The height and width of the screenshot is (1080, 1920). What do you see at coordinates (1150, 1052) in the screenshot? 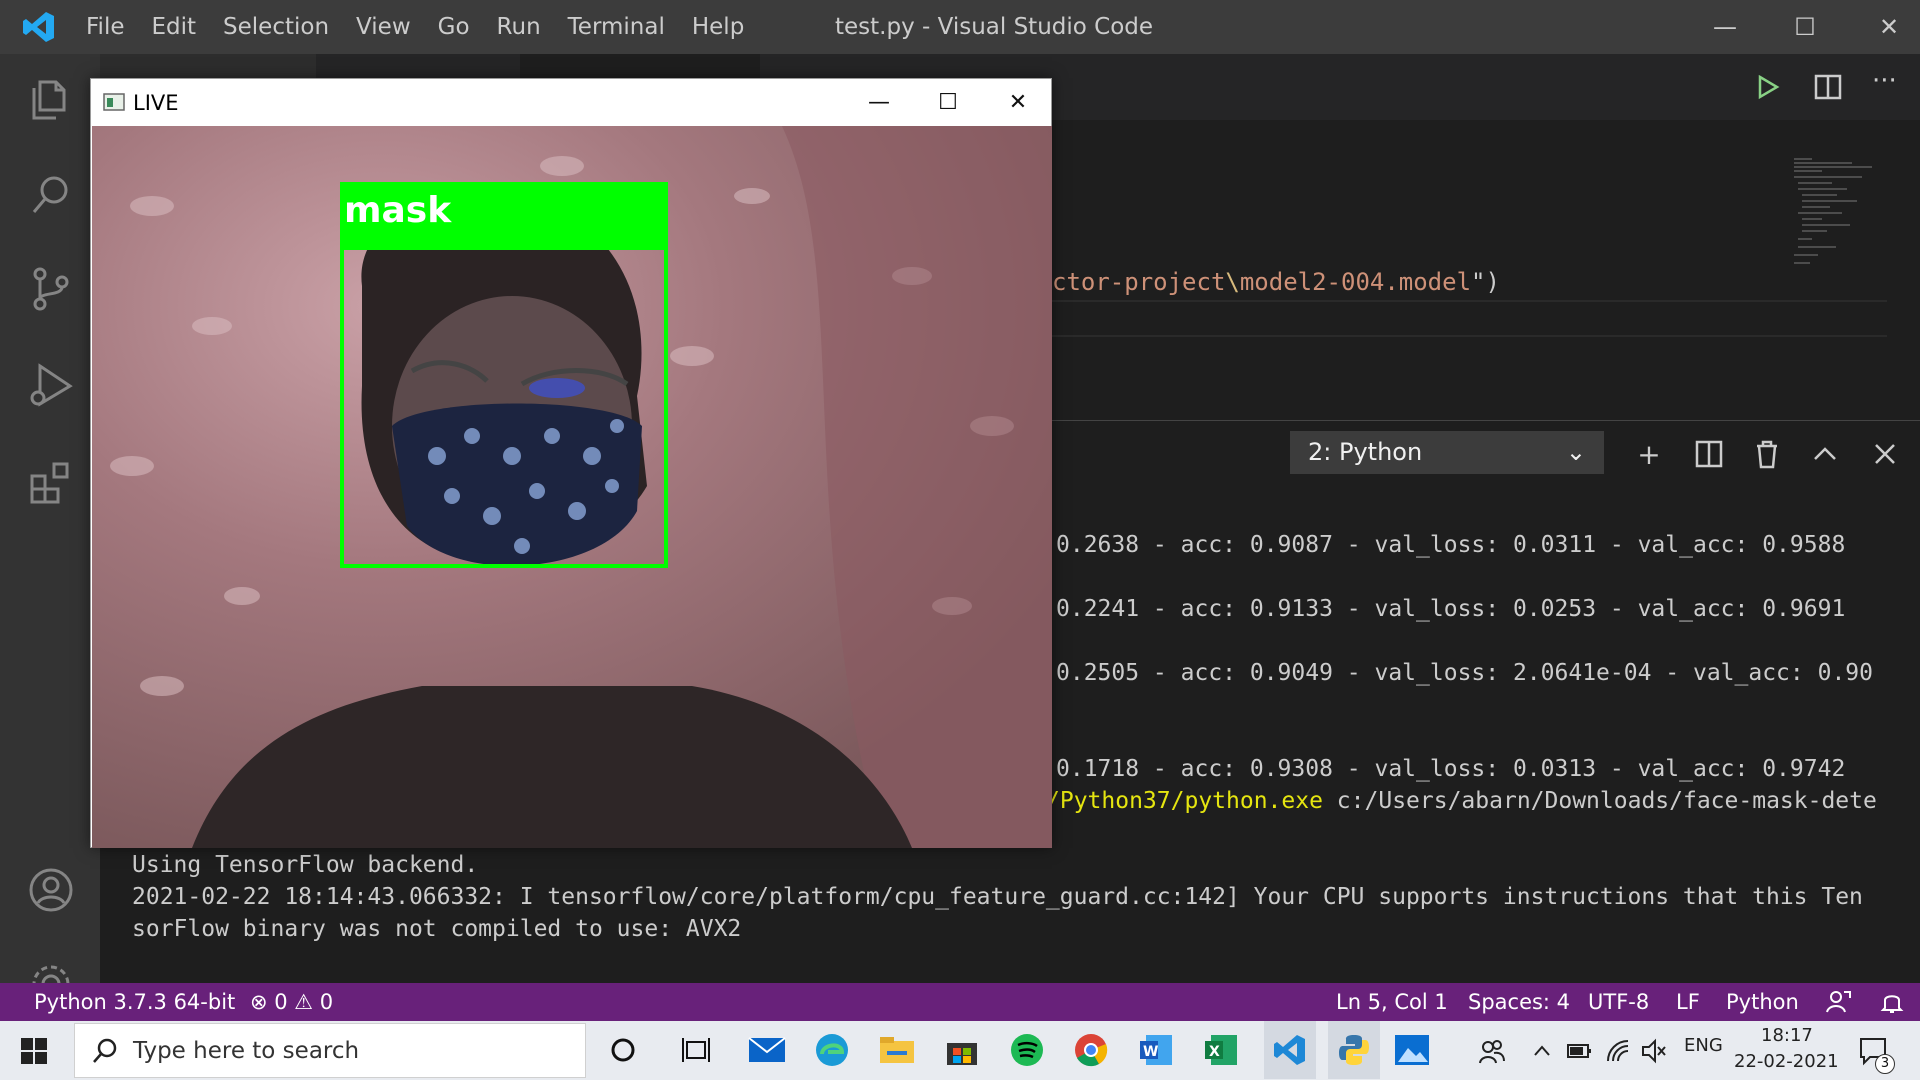
I see `svg-text: W` at bounding box center [1150, 1052].